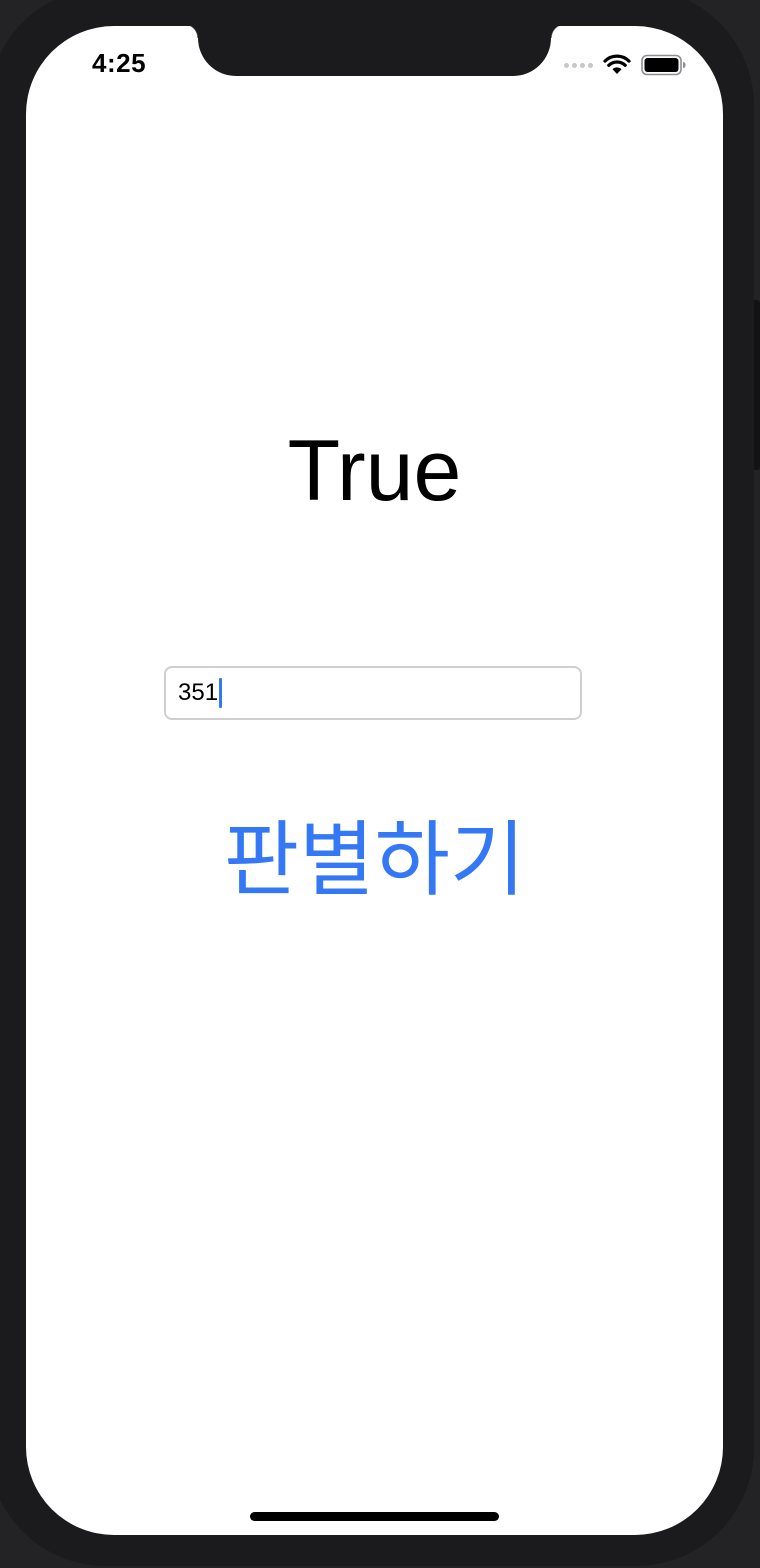  What do you see at coordinates (373, 693) in the screenshot?
I see `number-input-field: 351` at bounding box center [373, 693].